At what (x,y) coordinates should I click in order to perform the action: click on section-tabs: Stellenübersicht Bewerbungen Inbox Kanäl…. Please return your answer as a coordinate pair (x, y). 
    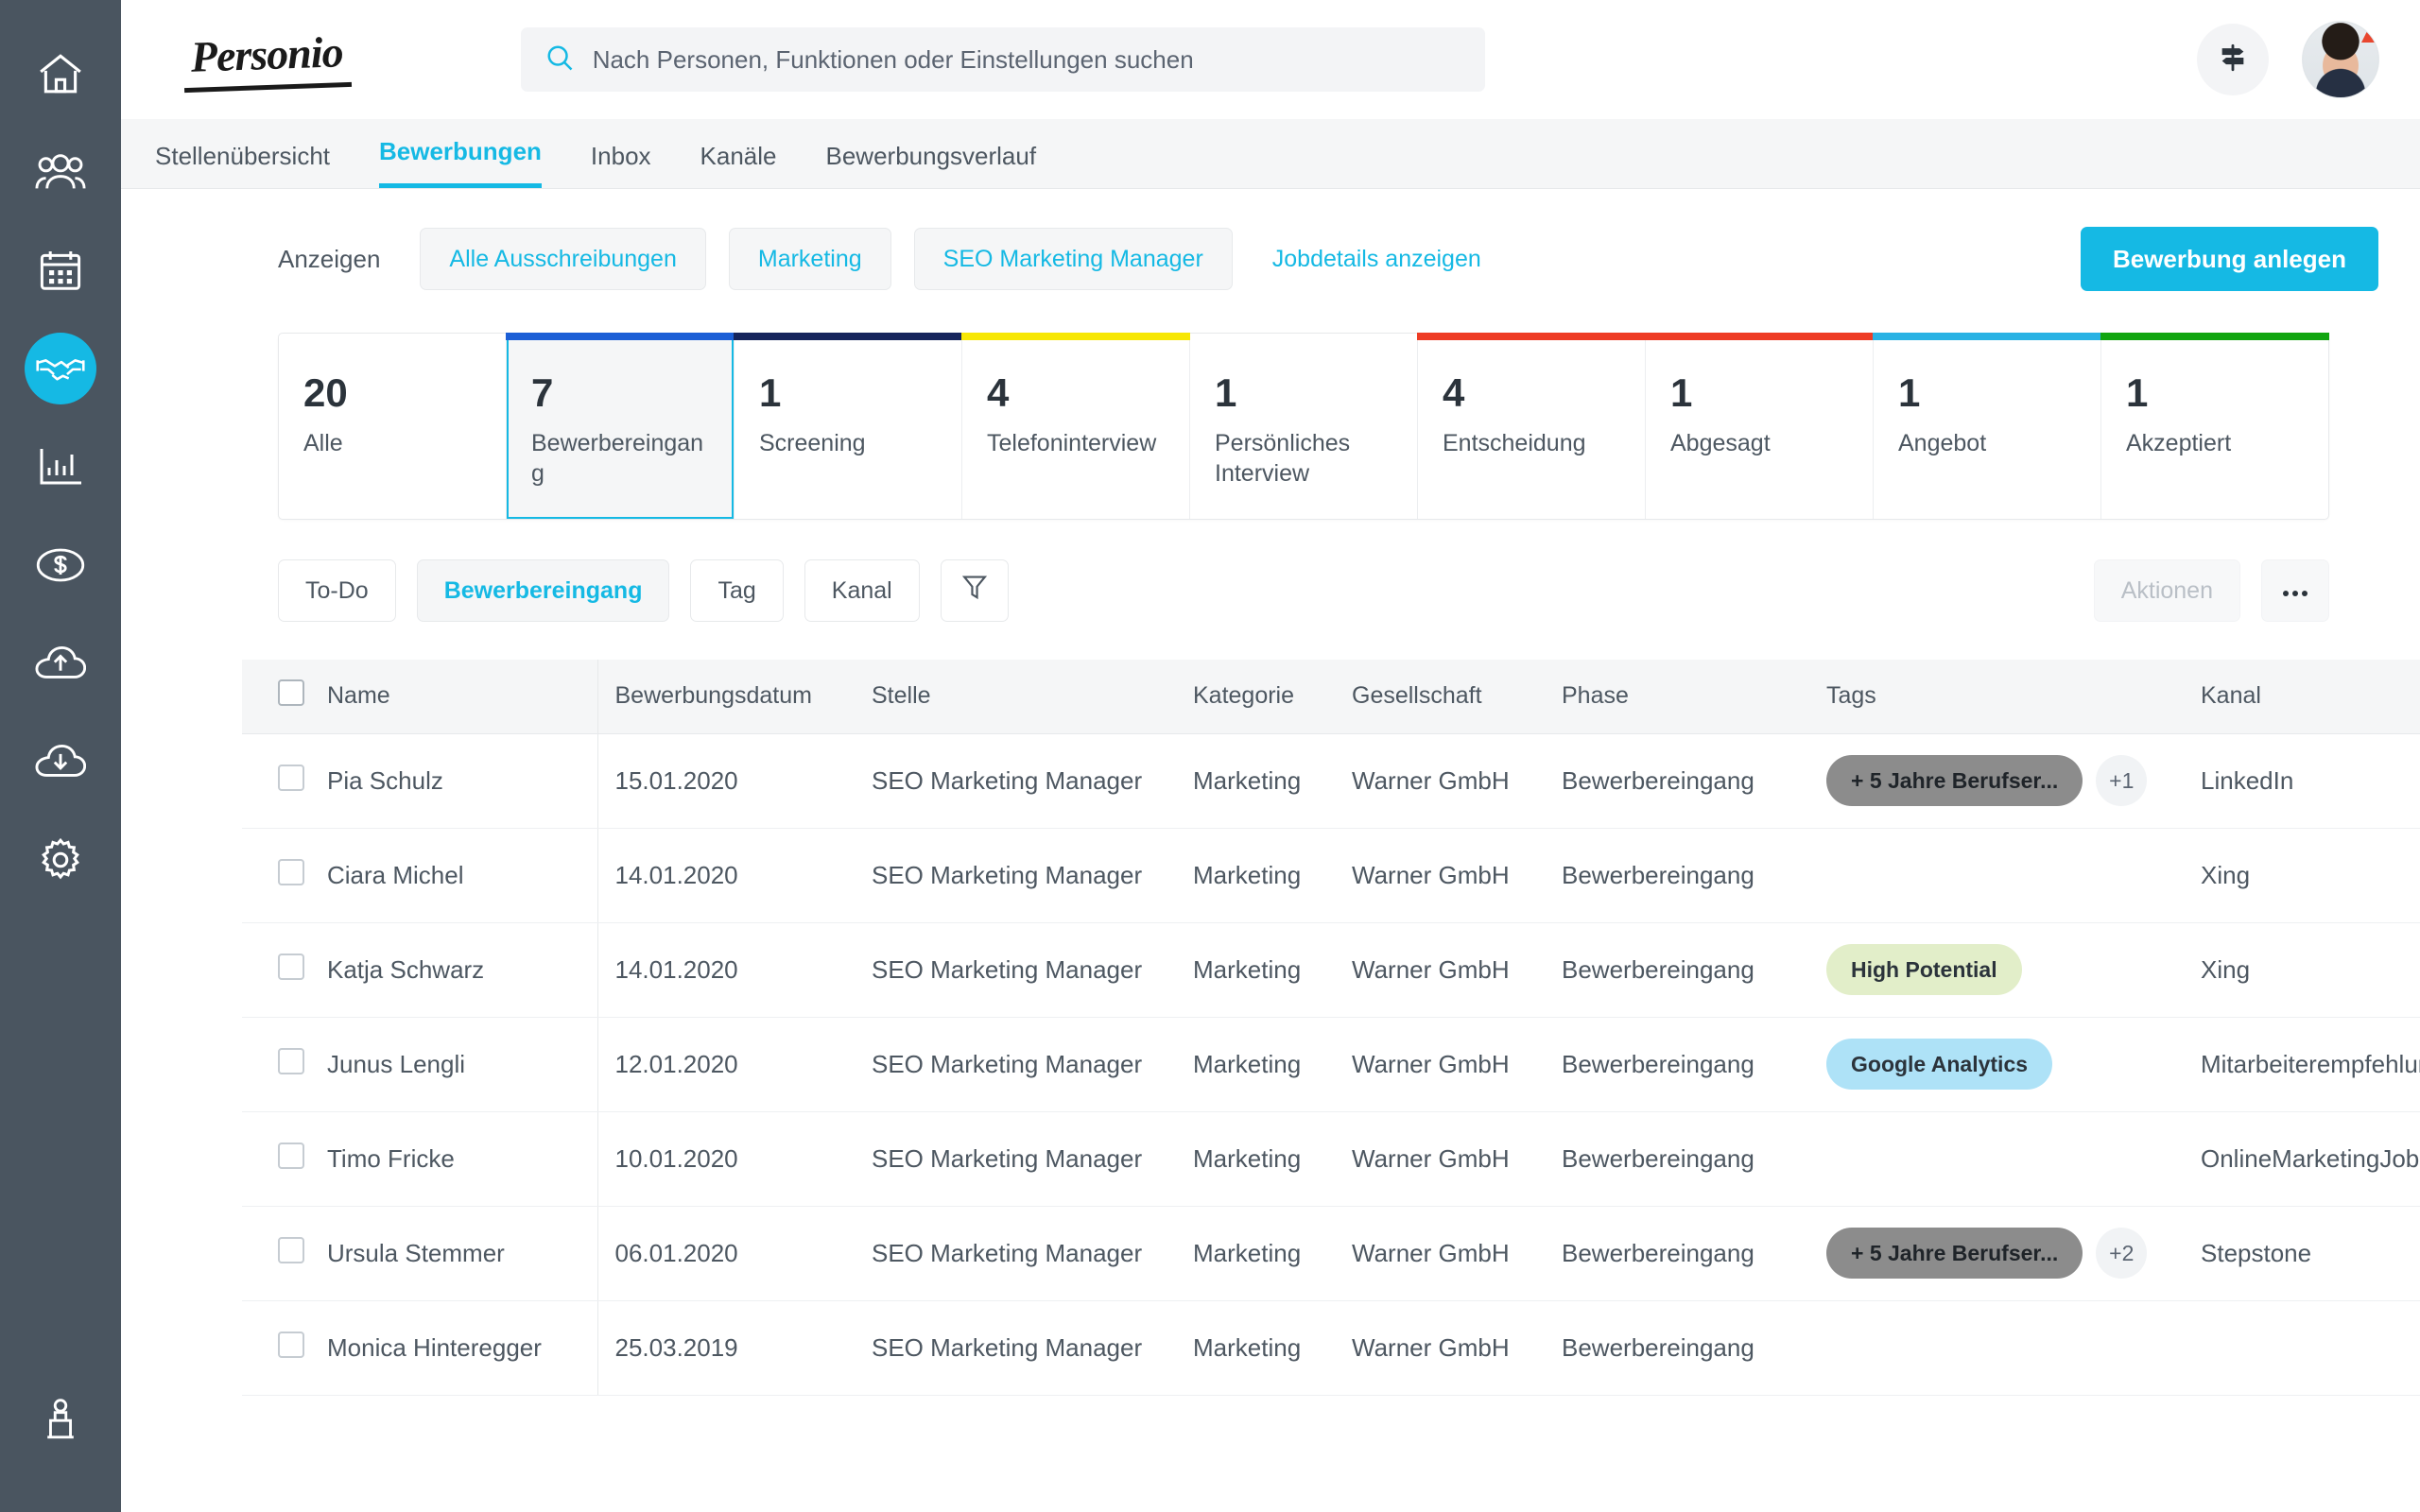
    Looking at the image, I should click on (1270, 154).